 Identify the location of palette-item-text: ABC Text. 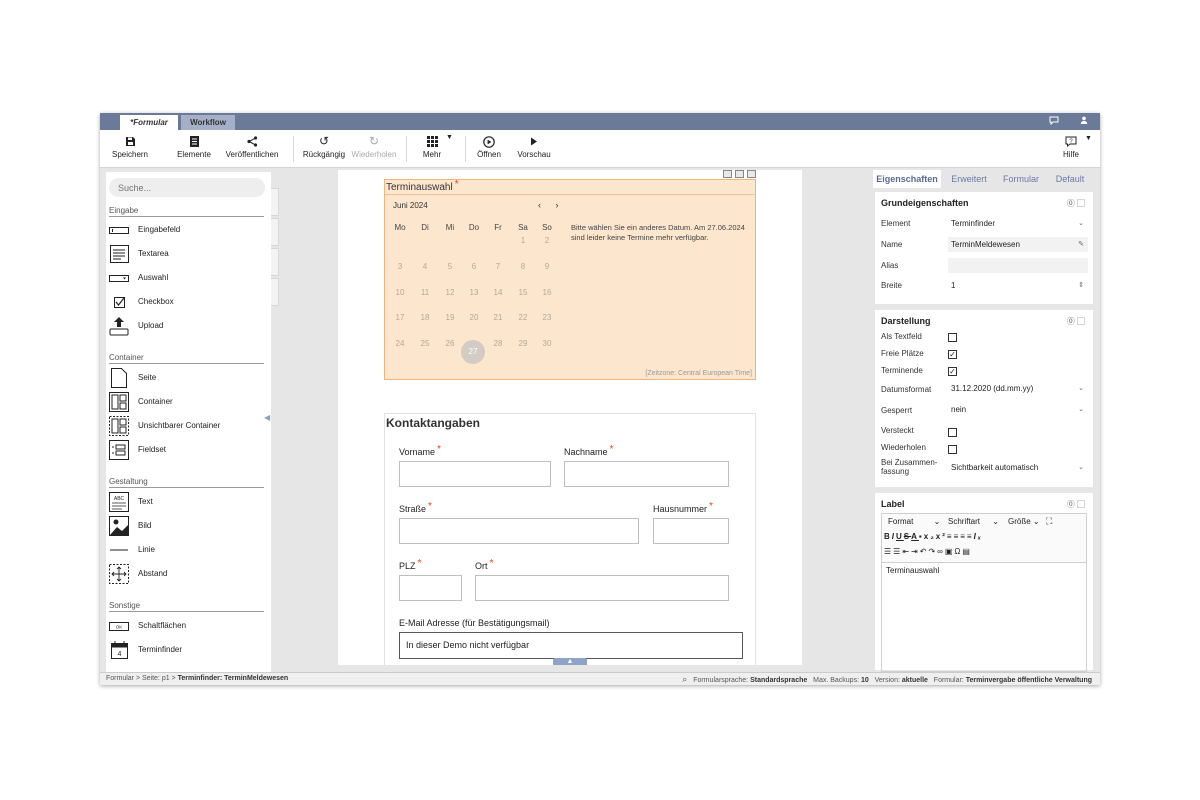
(184, 502).